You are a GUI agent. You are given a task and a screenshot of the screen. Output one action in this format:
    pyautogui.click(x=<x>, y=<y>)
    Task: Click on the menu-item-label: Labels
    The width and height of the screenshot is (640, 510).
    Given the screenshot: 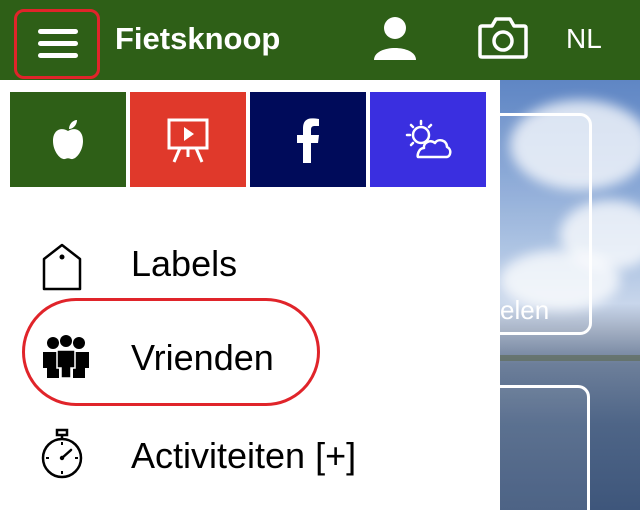 What is the action you would take?
    pyautogui.click(x=184, y=263)
    